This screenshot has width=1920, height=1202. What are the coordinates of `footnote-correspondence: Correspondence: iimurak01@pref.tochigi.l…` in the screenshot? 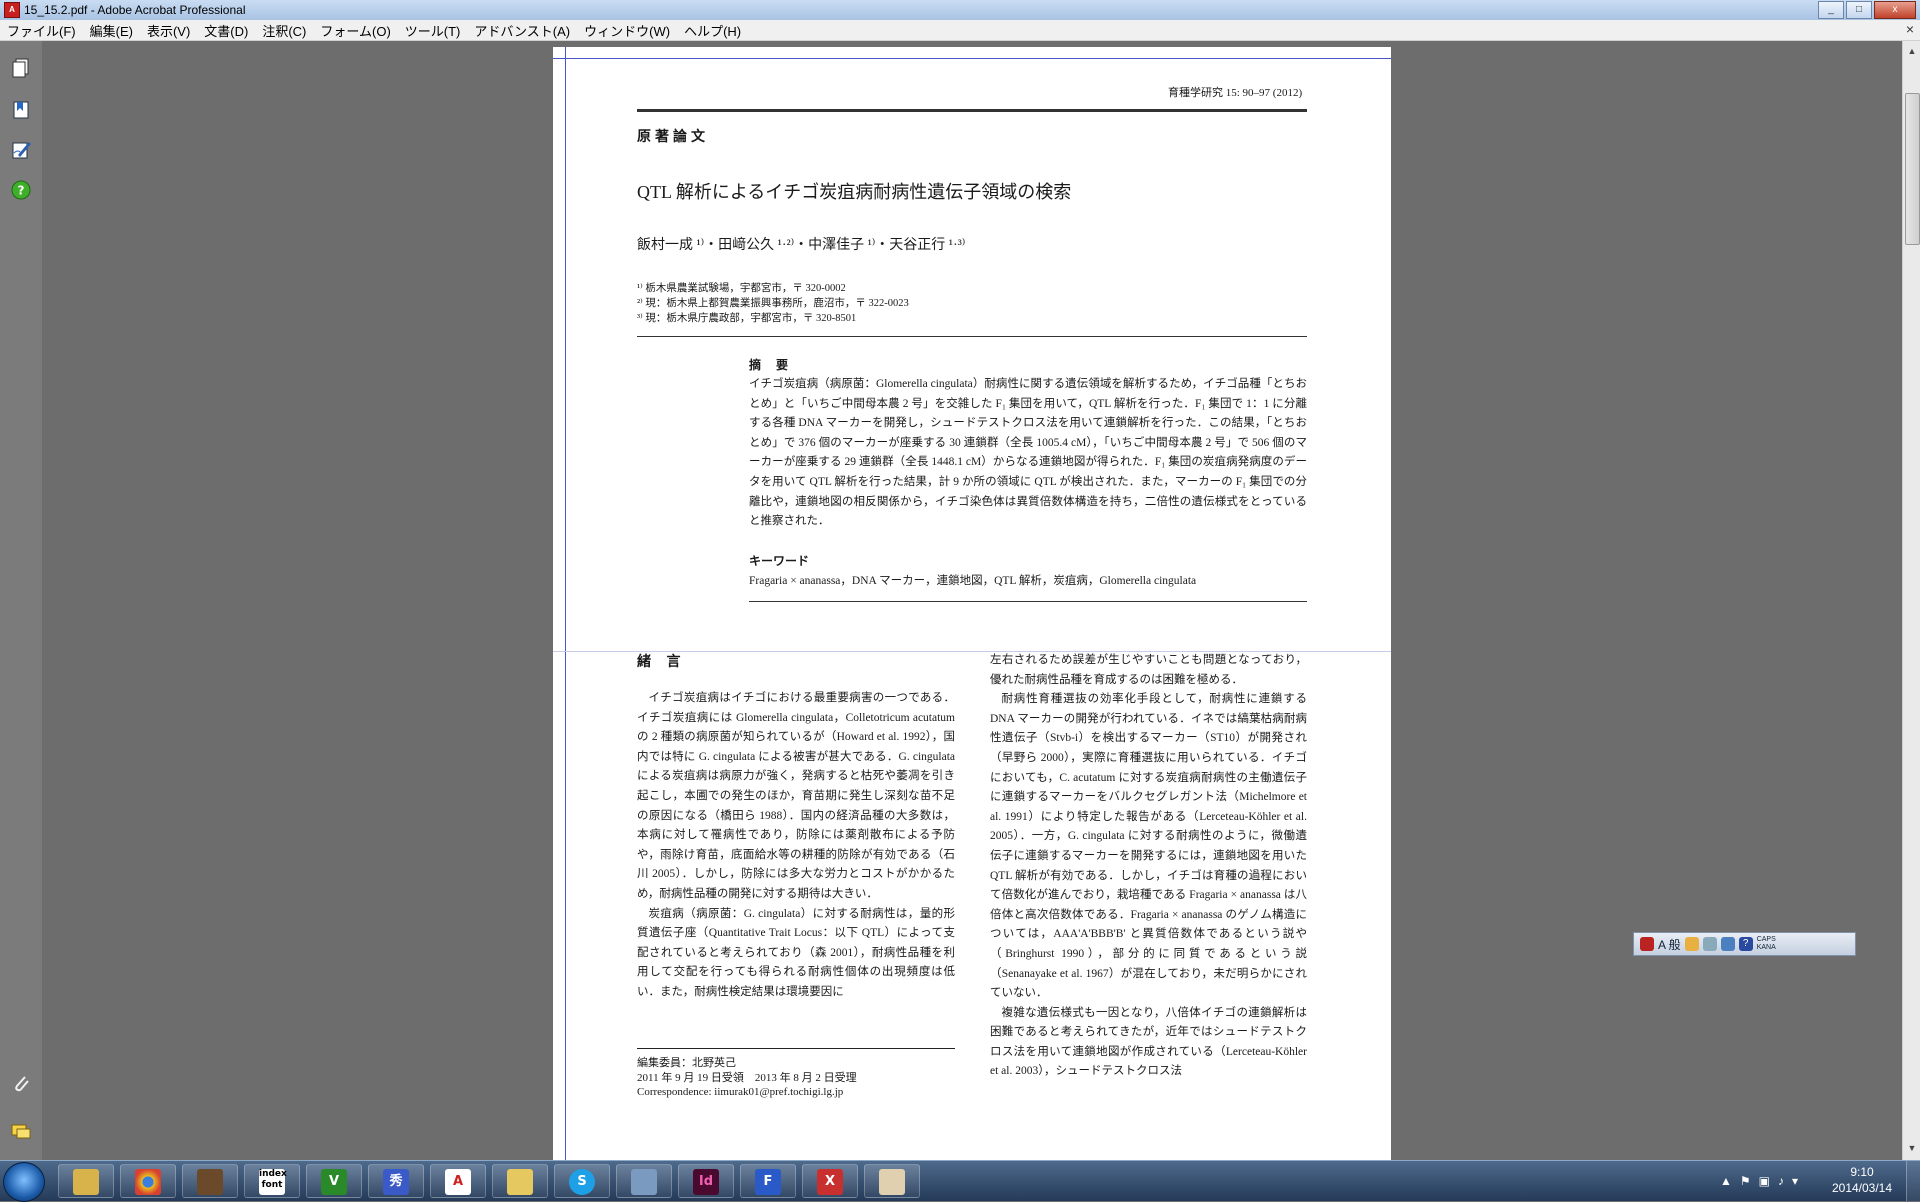 It's located at (740, 1092).